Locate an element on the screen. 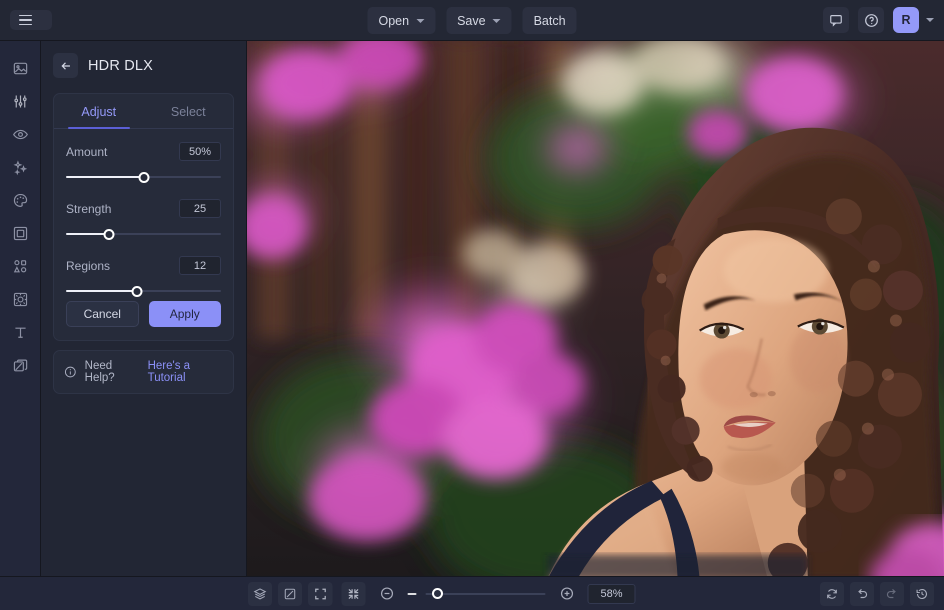 This screenshot has height=610, width=944. slider-regions: Regions 12 is located at coordinates (143, 277).